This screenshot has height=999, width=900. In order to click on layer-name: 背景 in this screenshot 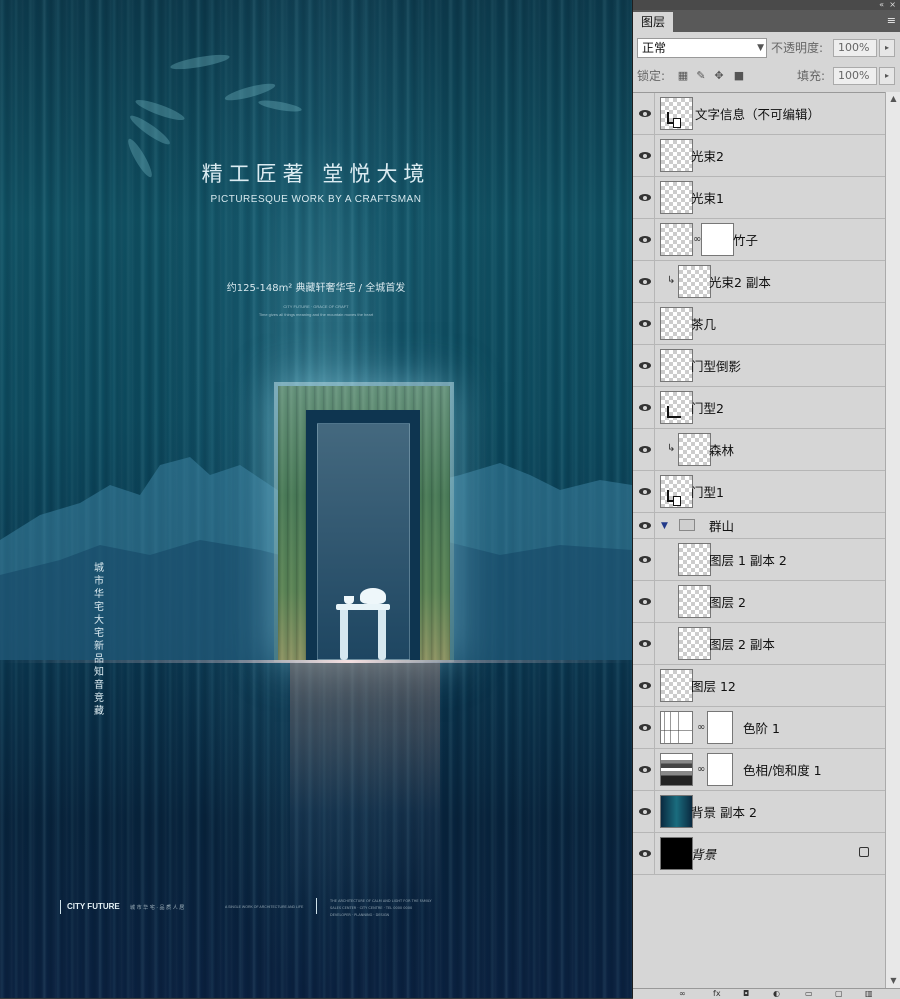, I will do `click(703, 853)`.